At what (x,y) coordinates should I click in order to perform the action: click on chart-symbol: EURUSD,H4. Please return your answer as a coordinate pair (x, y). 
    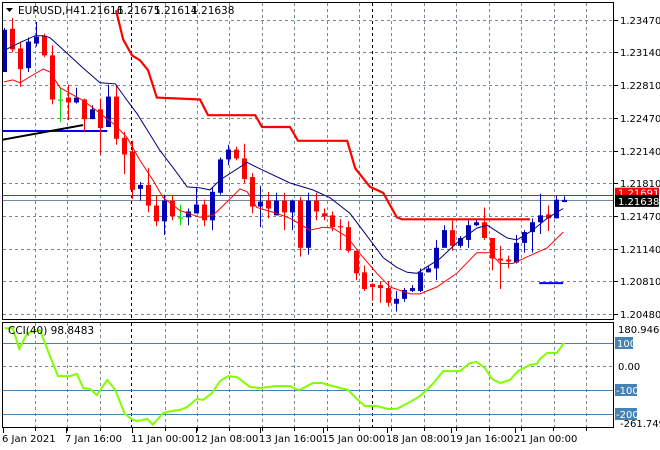
    Looking at the image, I should click on (49, 11).